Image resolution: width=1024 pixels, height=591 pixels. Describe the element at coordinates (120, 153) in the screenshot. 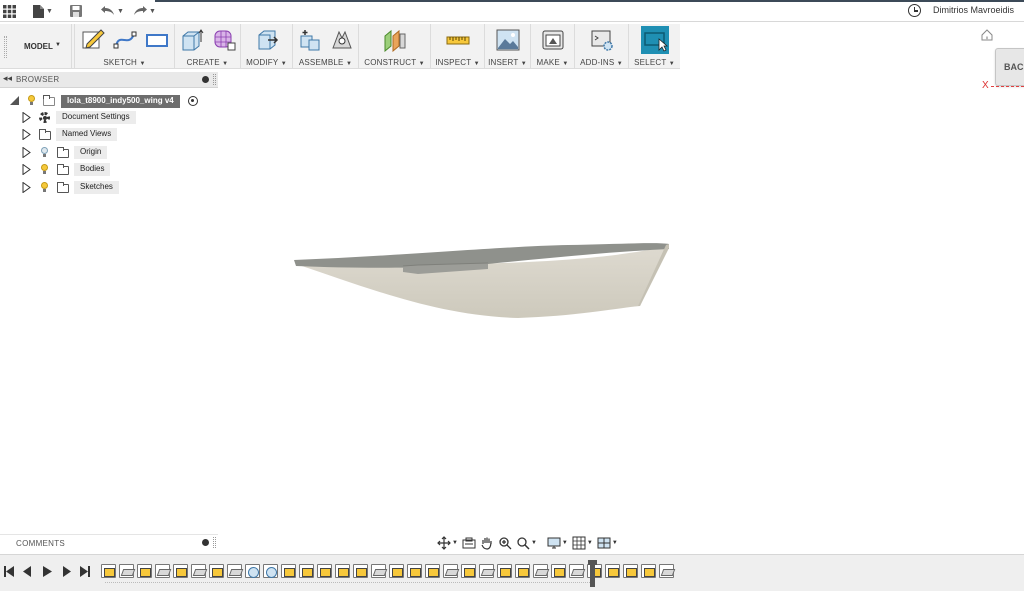

I see `browser-item-origin: Origin` at that location.